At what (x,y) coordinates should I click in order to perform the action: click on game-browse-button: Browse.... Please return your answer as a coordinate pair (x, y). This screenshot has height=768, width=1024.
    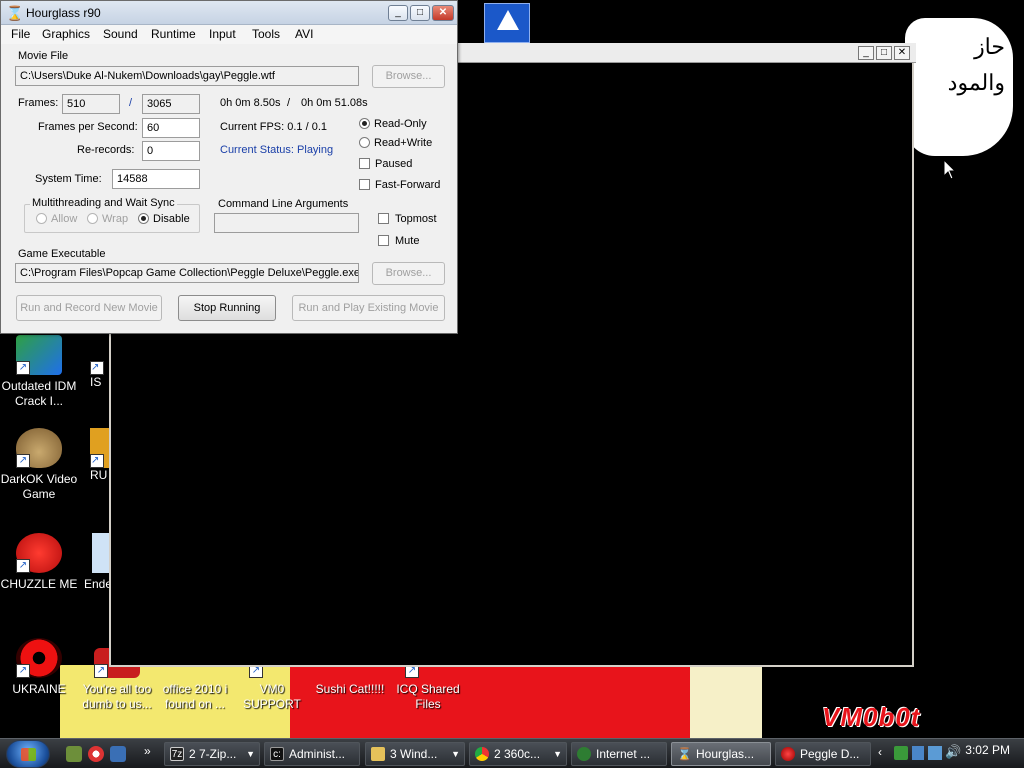
    Looking at the image, I should click on (408, 273).